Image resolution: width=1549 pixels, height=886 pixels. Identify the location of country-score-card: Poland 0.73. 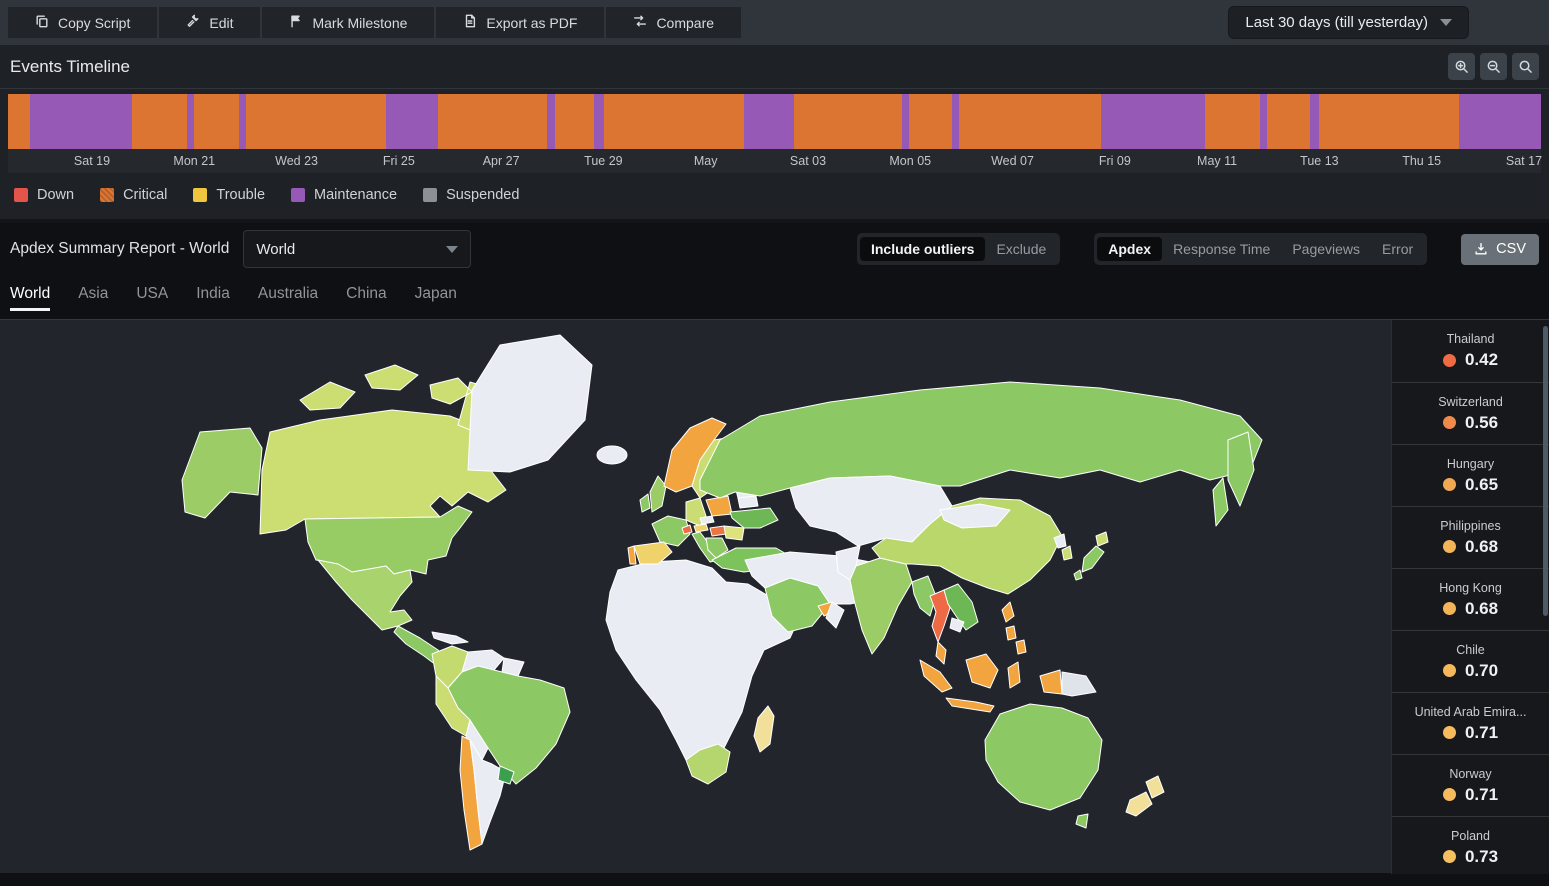
(1470, 845).